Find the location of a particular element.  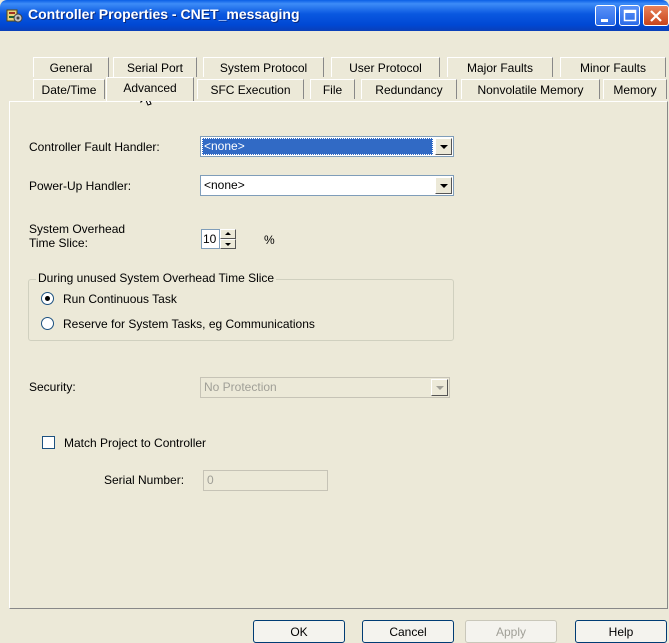

close-button is located at coordinates (656, 15).